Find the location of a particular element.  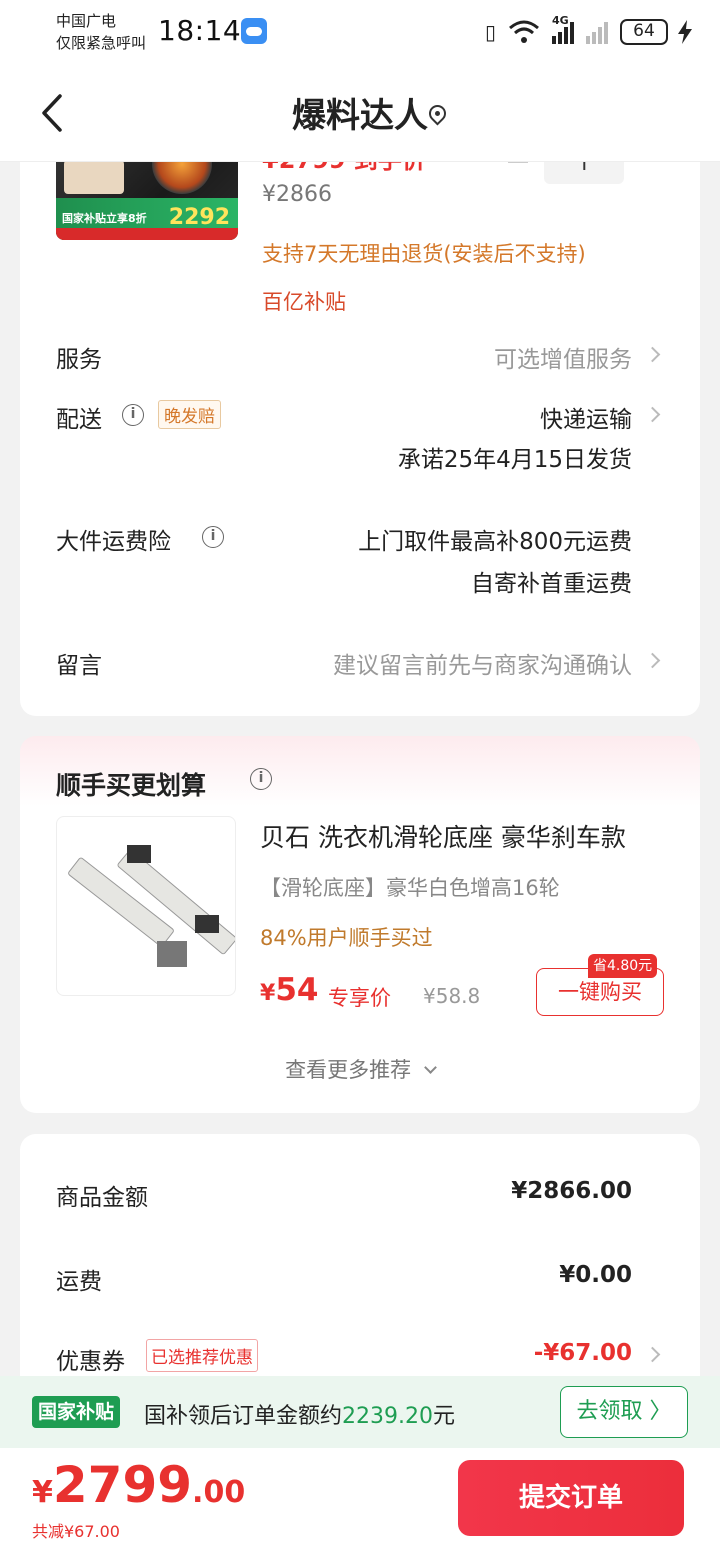

subsidy-text-prefix: 国补领后订单金额约 is located at coordinates (243, 1416).